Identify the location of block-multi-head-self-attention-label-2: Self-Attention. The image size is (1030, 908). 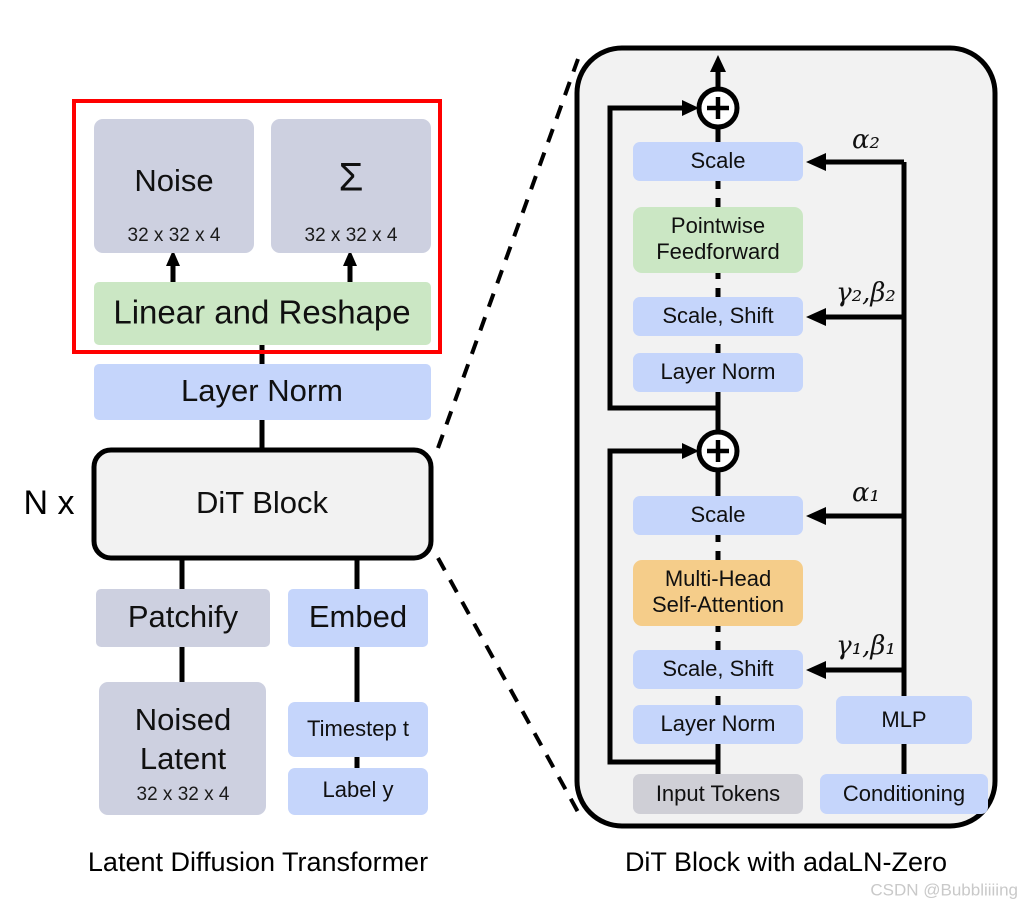
(718, 604).